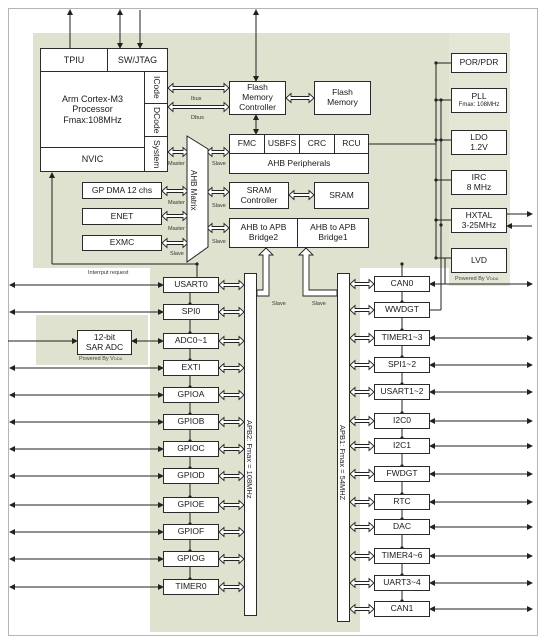 The height and width of the screenshot is (642, 546). I want to click on apb2-peripheral: ADC0~1, so click(191, 341).